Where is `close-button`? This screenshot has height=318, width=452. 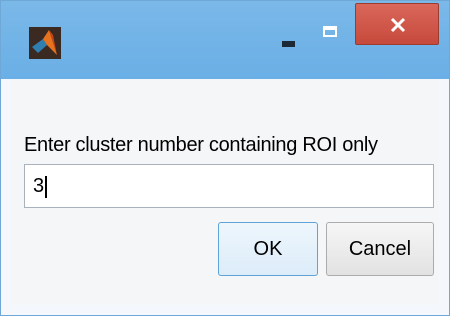
close-button is located at coordinates (397, 24).